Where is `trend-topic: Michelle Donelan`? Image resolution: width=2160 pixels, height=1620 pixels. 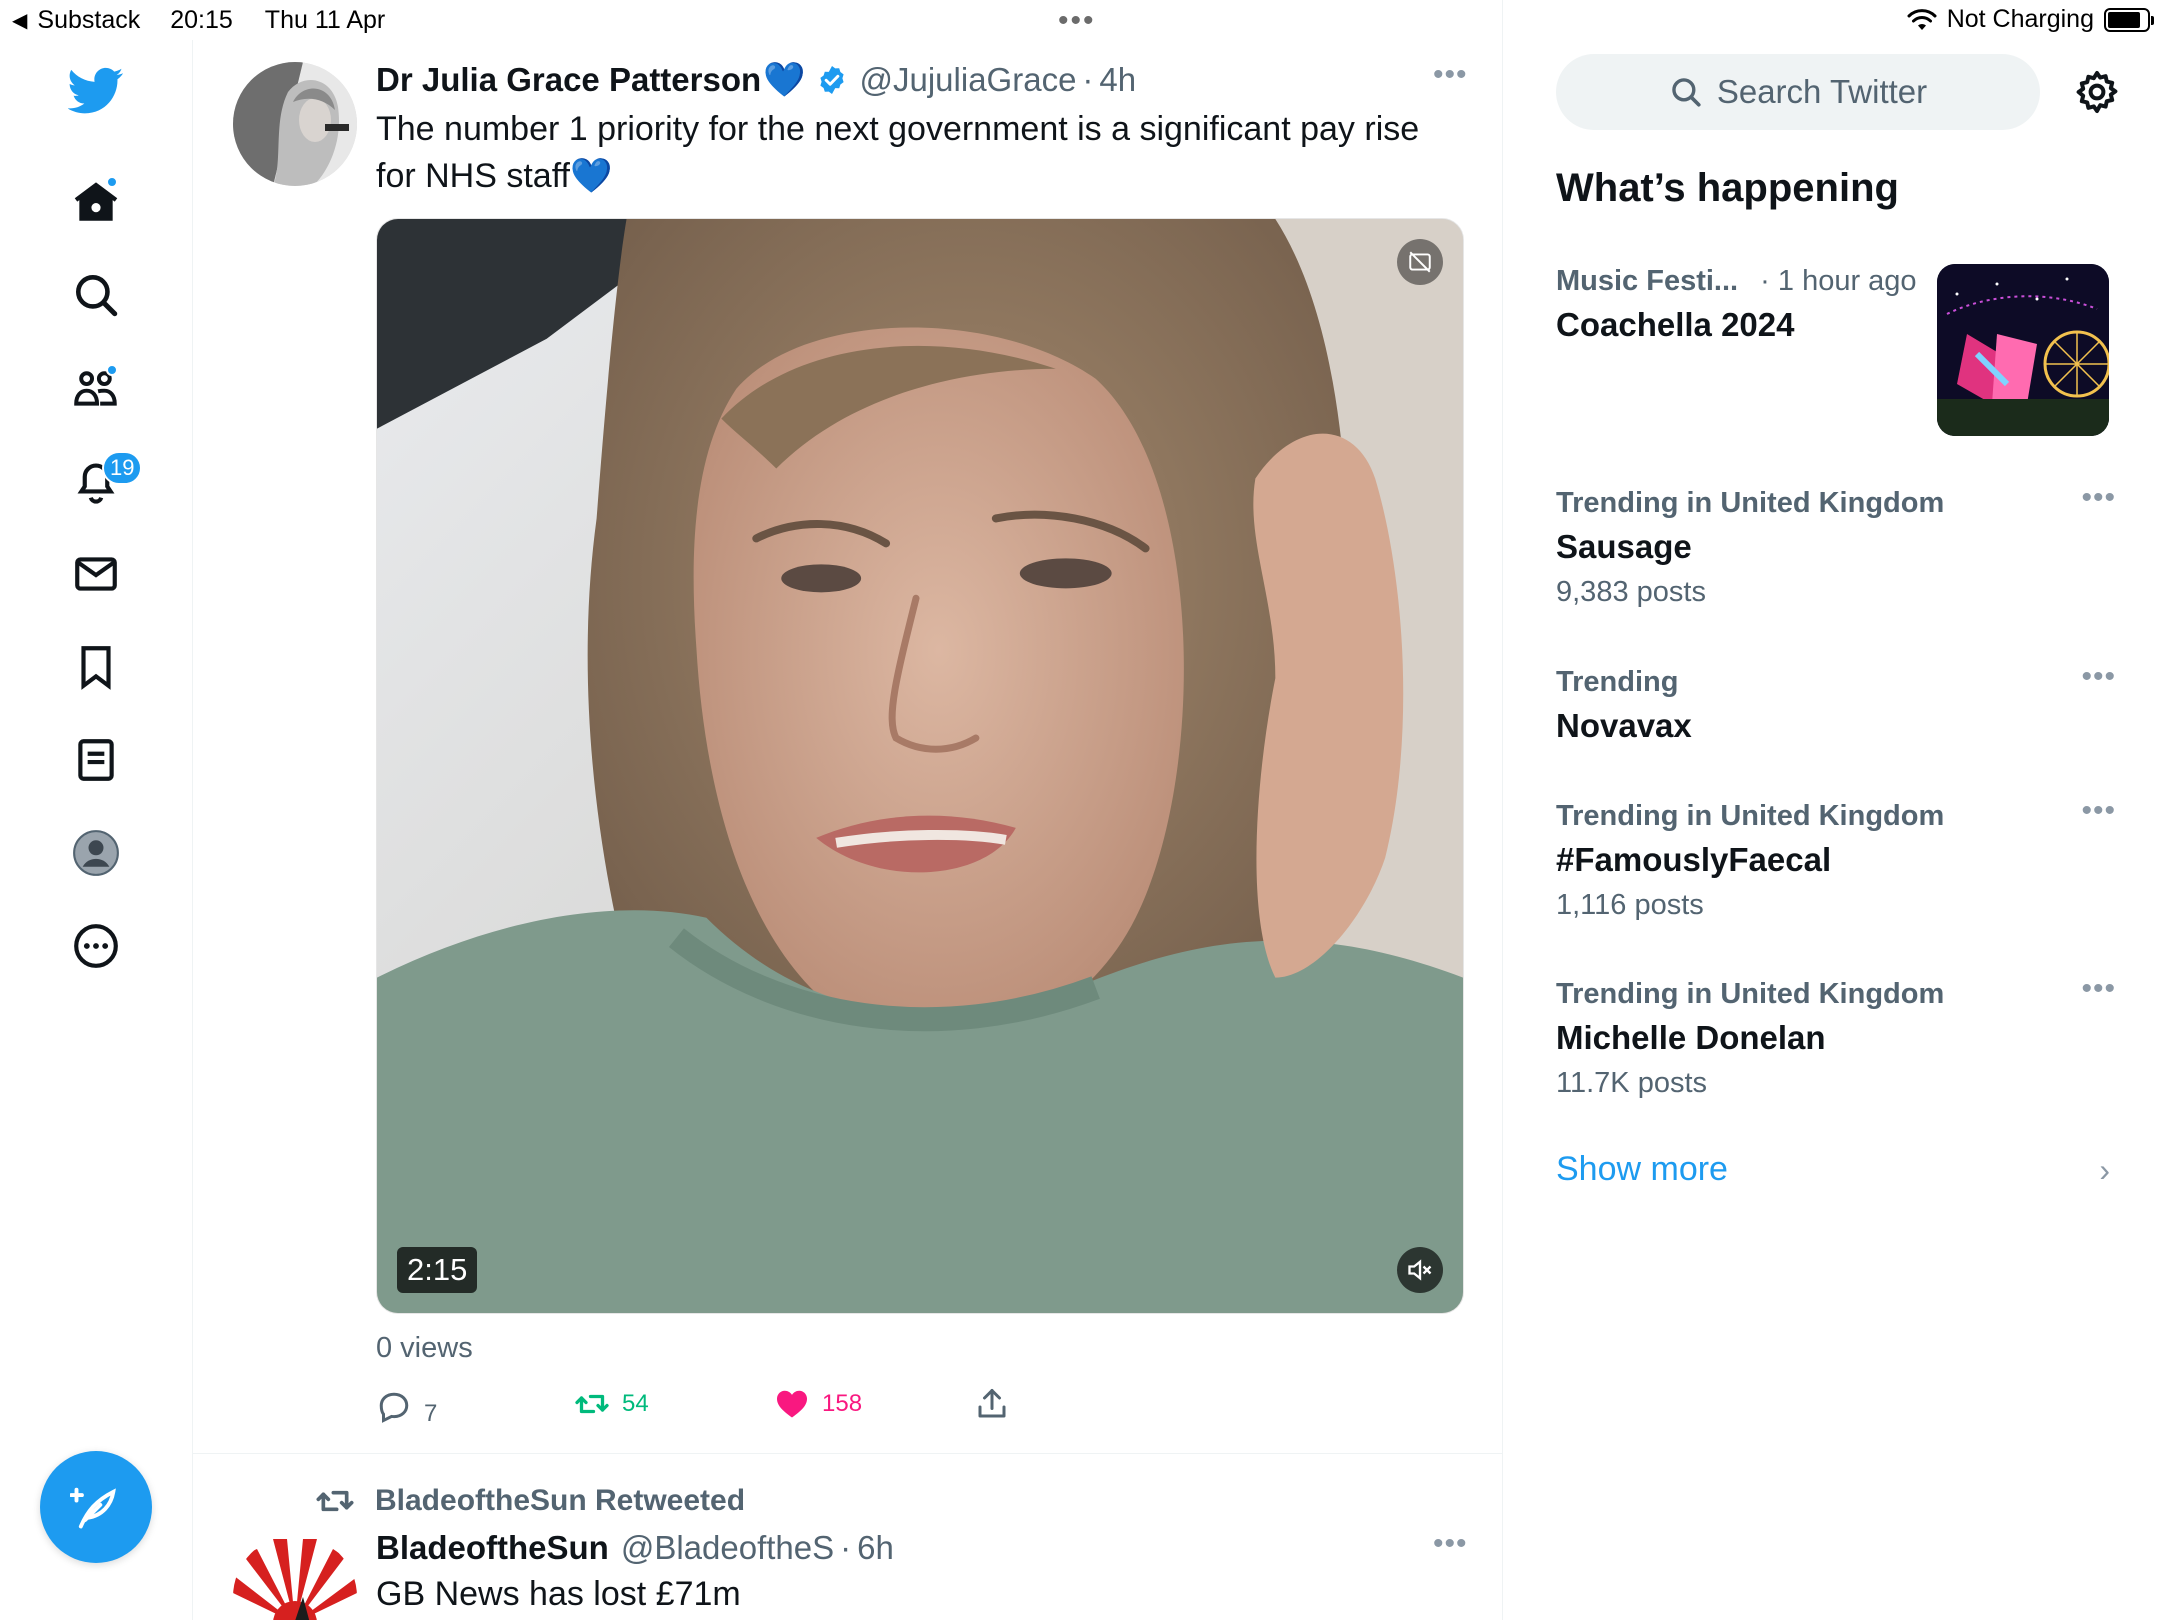
trend-topic: Michelle Donelan is located at coordinates (1691, 1037).